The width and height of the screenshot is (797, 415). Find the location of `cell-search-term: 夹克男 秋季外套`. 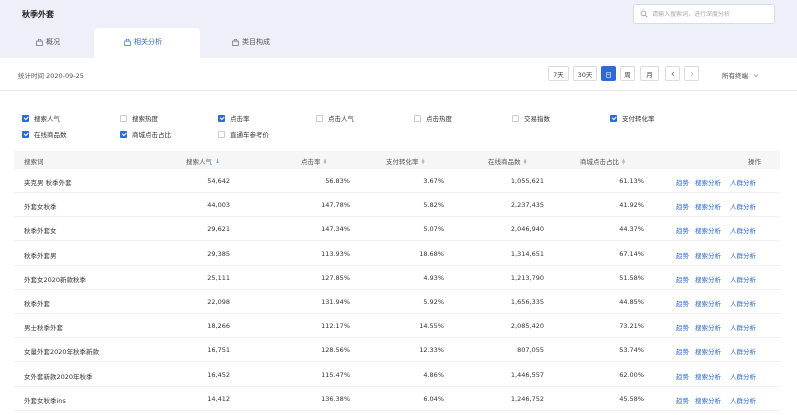

cell-search-term: 夹克男 秋季外套 is located at coordinates (48, 183).